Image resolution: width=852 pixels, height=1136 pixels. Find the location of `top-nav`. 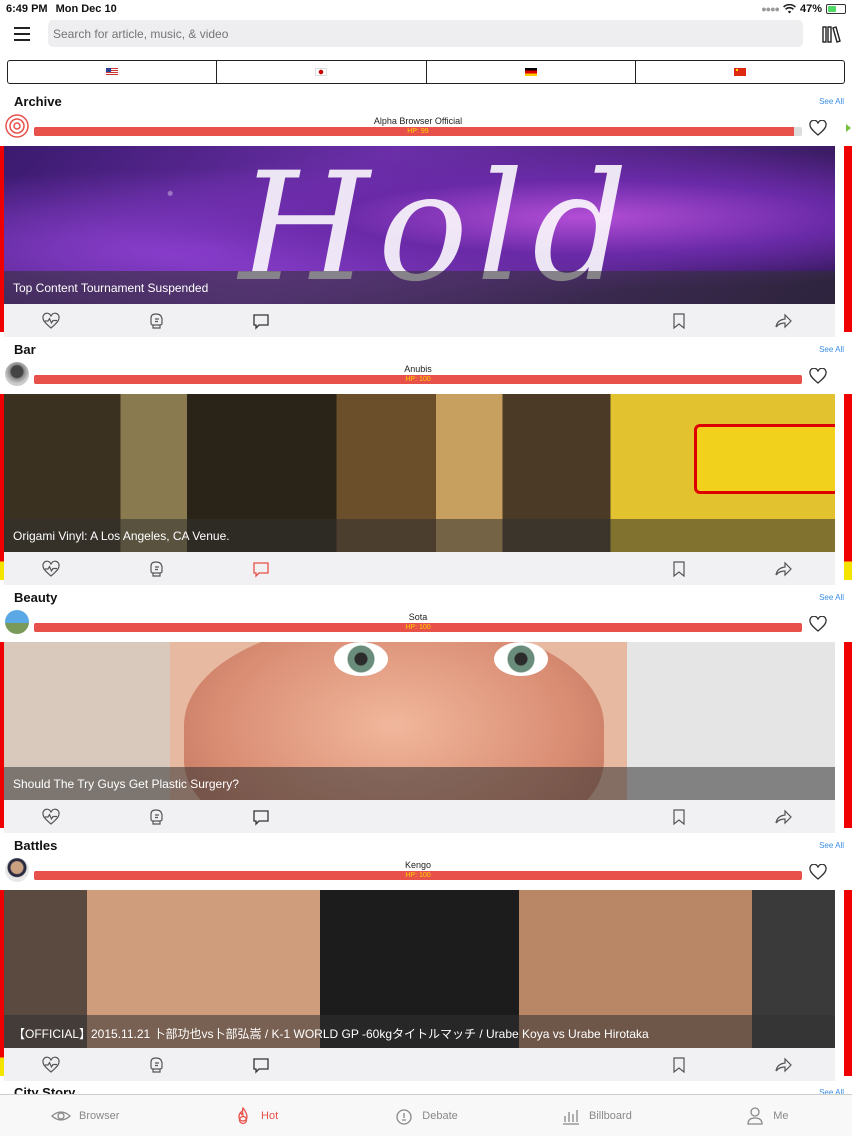

top-nav is located at coordinates (426, 34).